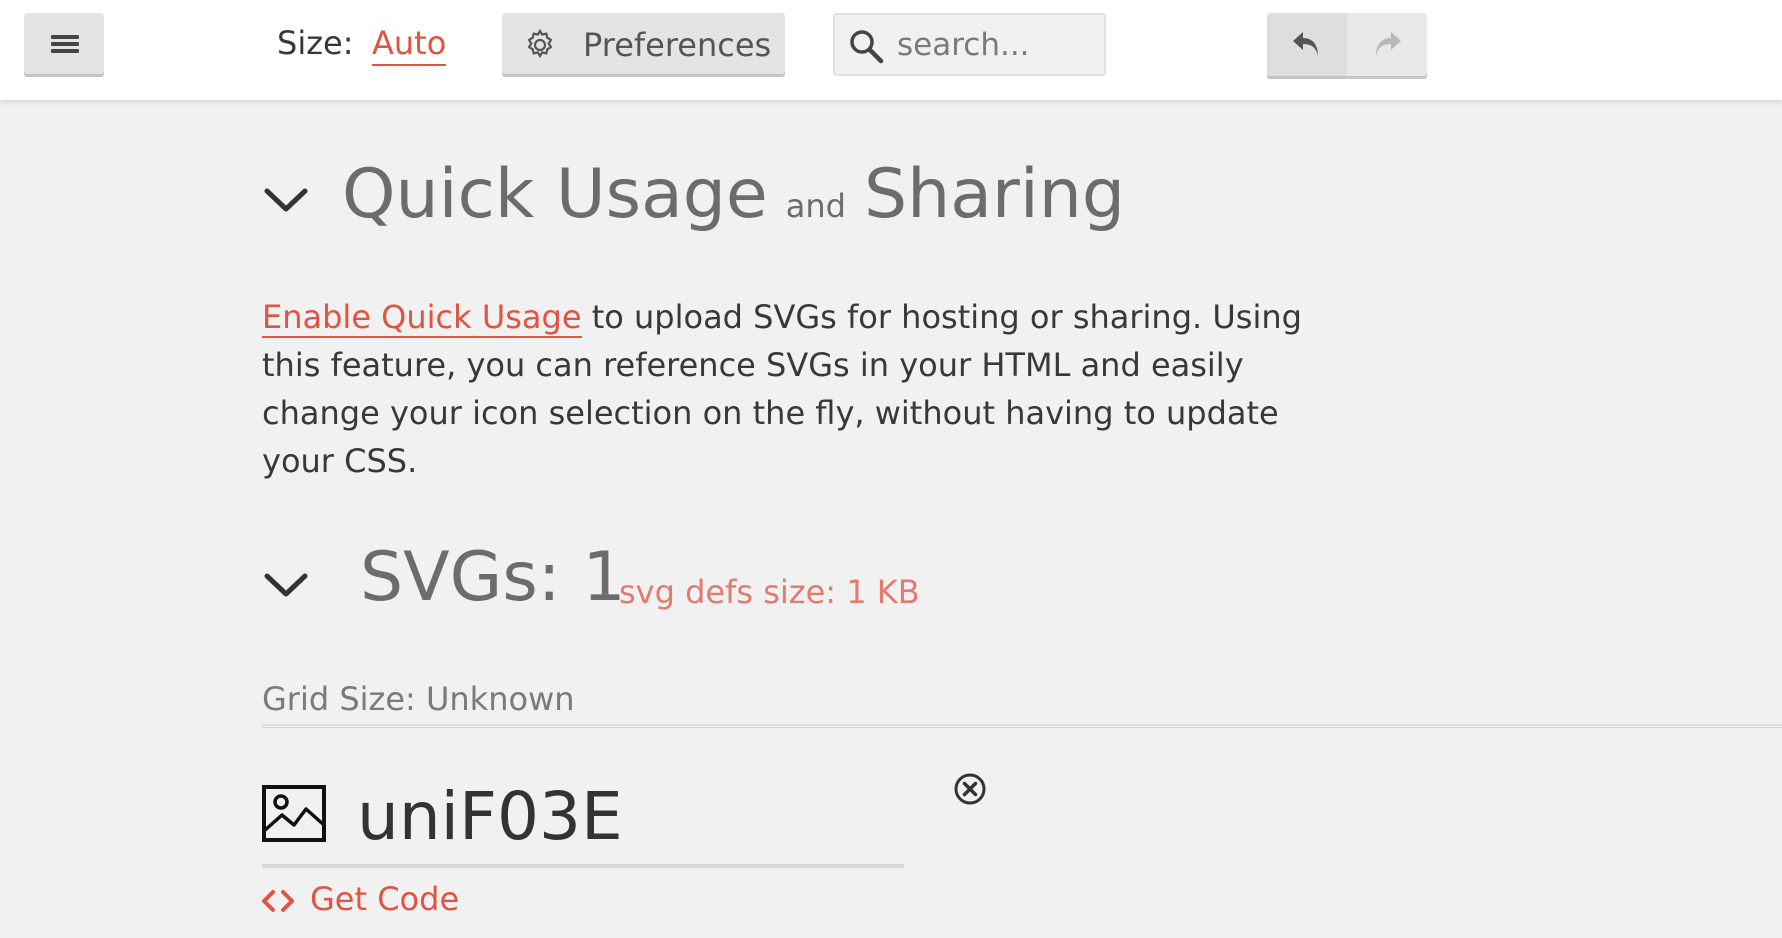 The height and width of the screenshot is (938, 1782). I want to click on preferences-button: Preferences, so click(643, 43).